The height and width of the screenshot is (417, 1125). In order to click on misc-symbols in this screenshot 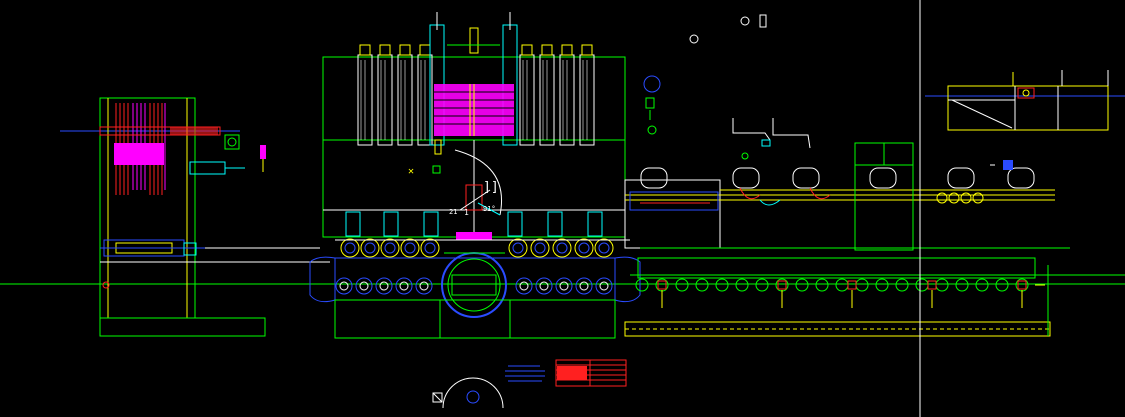, I will do `click(819, 90)`.